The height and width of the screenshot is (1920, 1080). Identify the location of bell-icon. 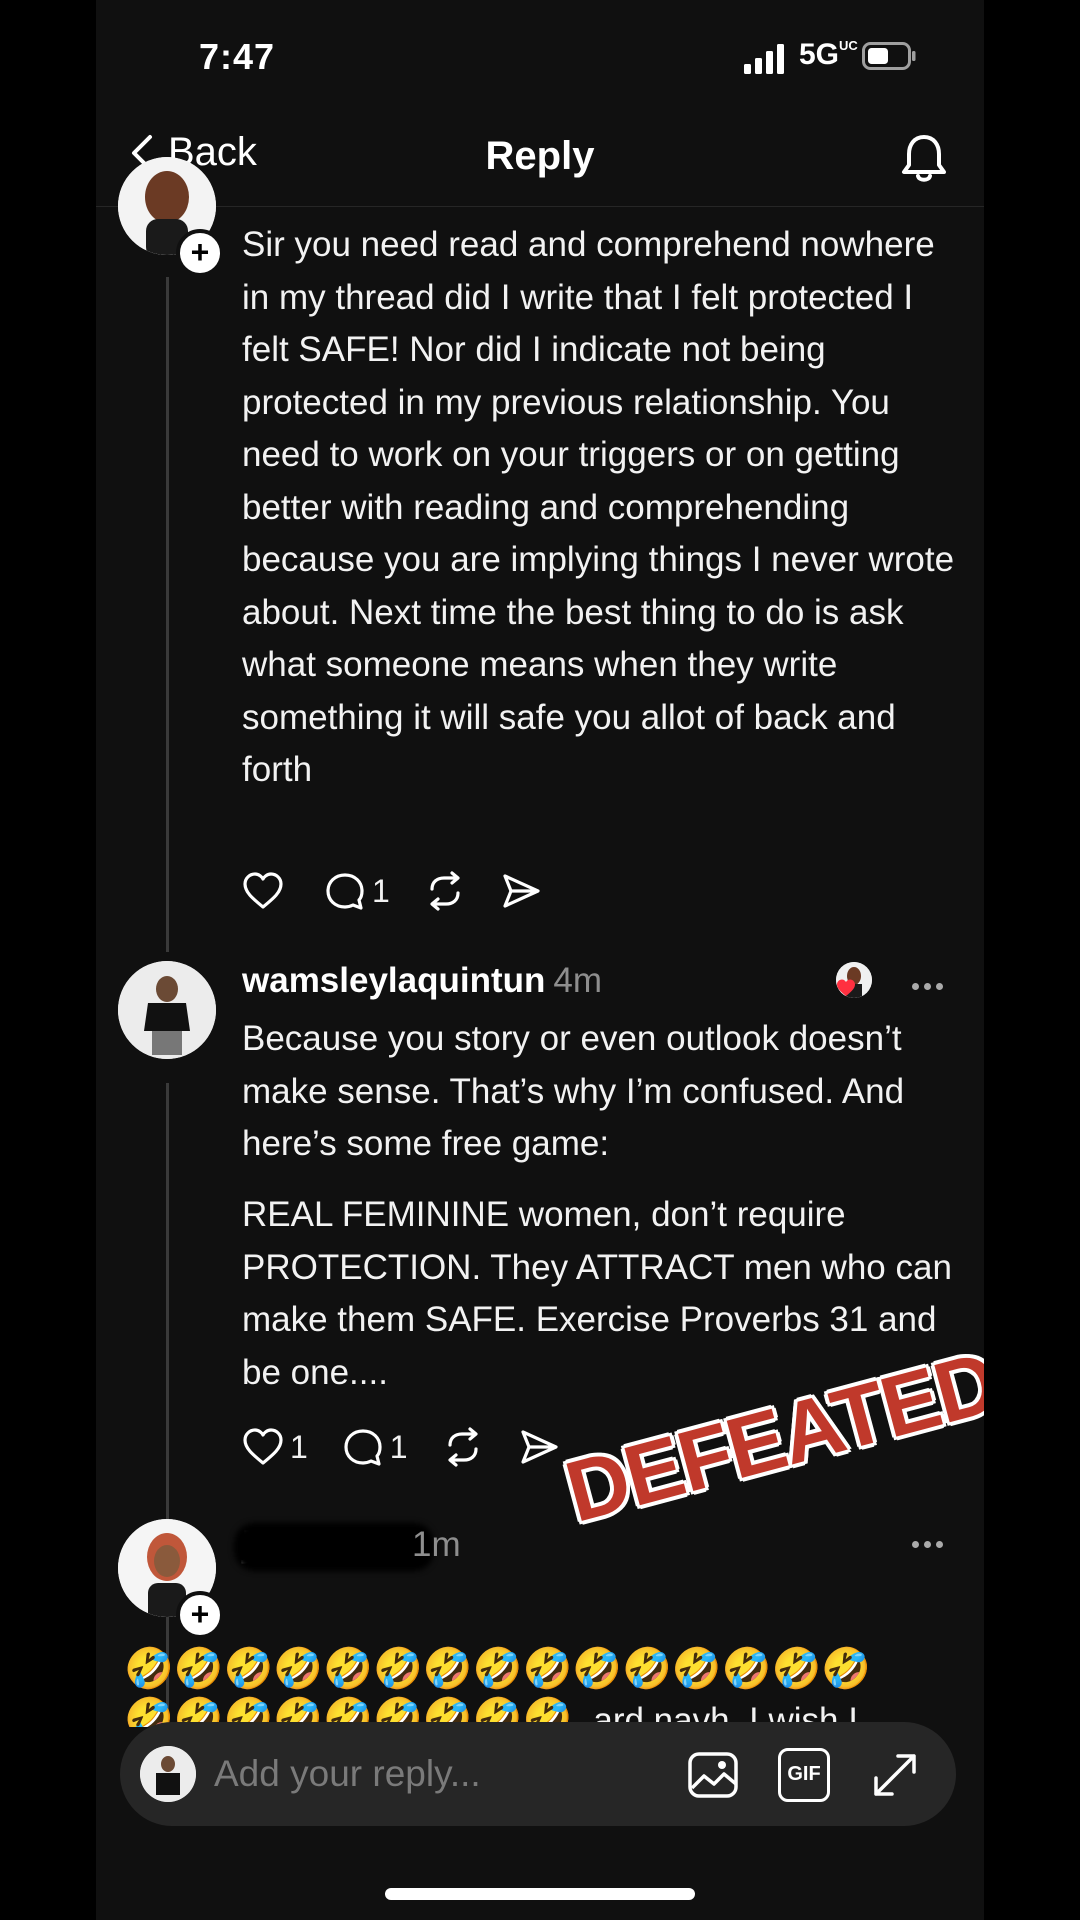
(924, 158).